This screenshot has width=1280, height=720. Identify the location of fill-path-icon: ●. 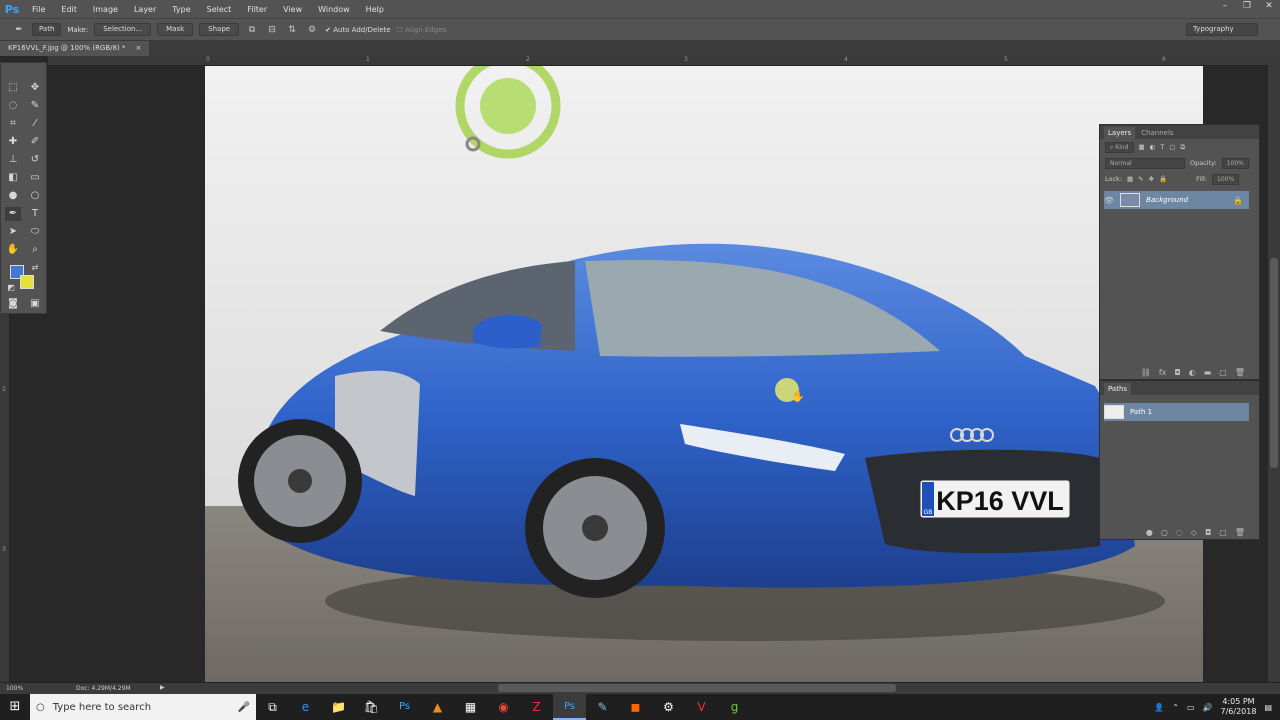
(1149, 532).